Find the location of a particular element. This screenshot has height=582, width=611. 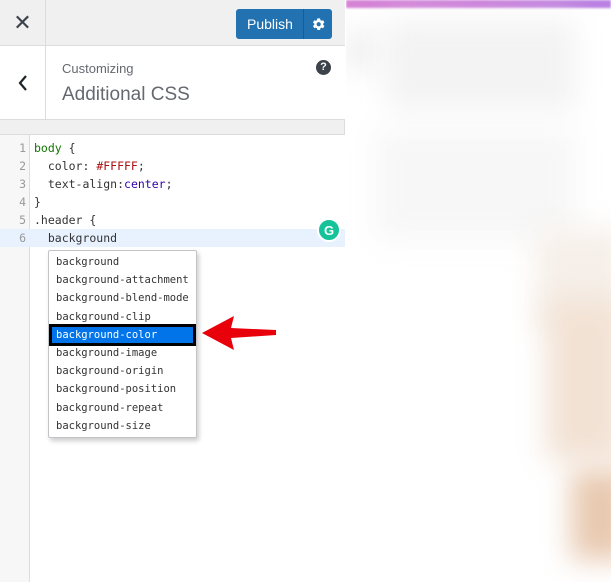

line-number: 6 is located at coordinates (22, 238).